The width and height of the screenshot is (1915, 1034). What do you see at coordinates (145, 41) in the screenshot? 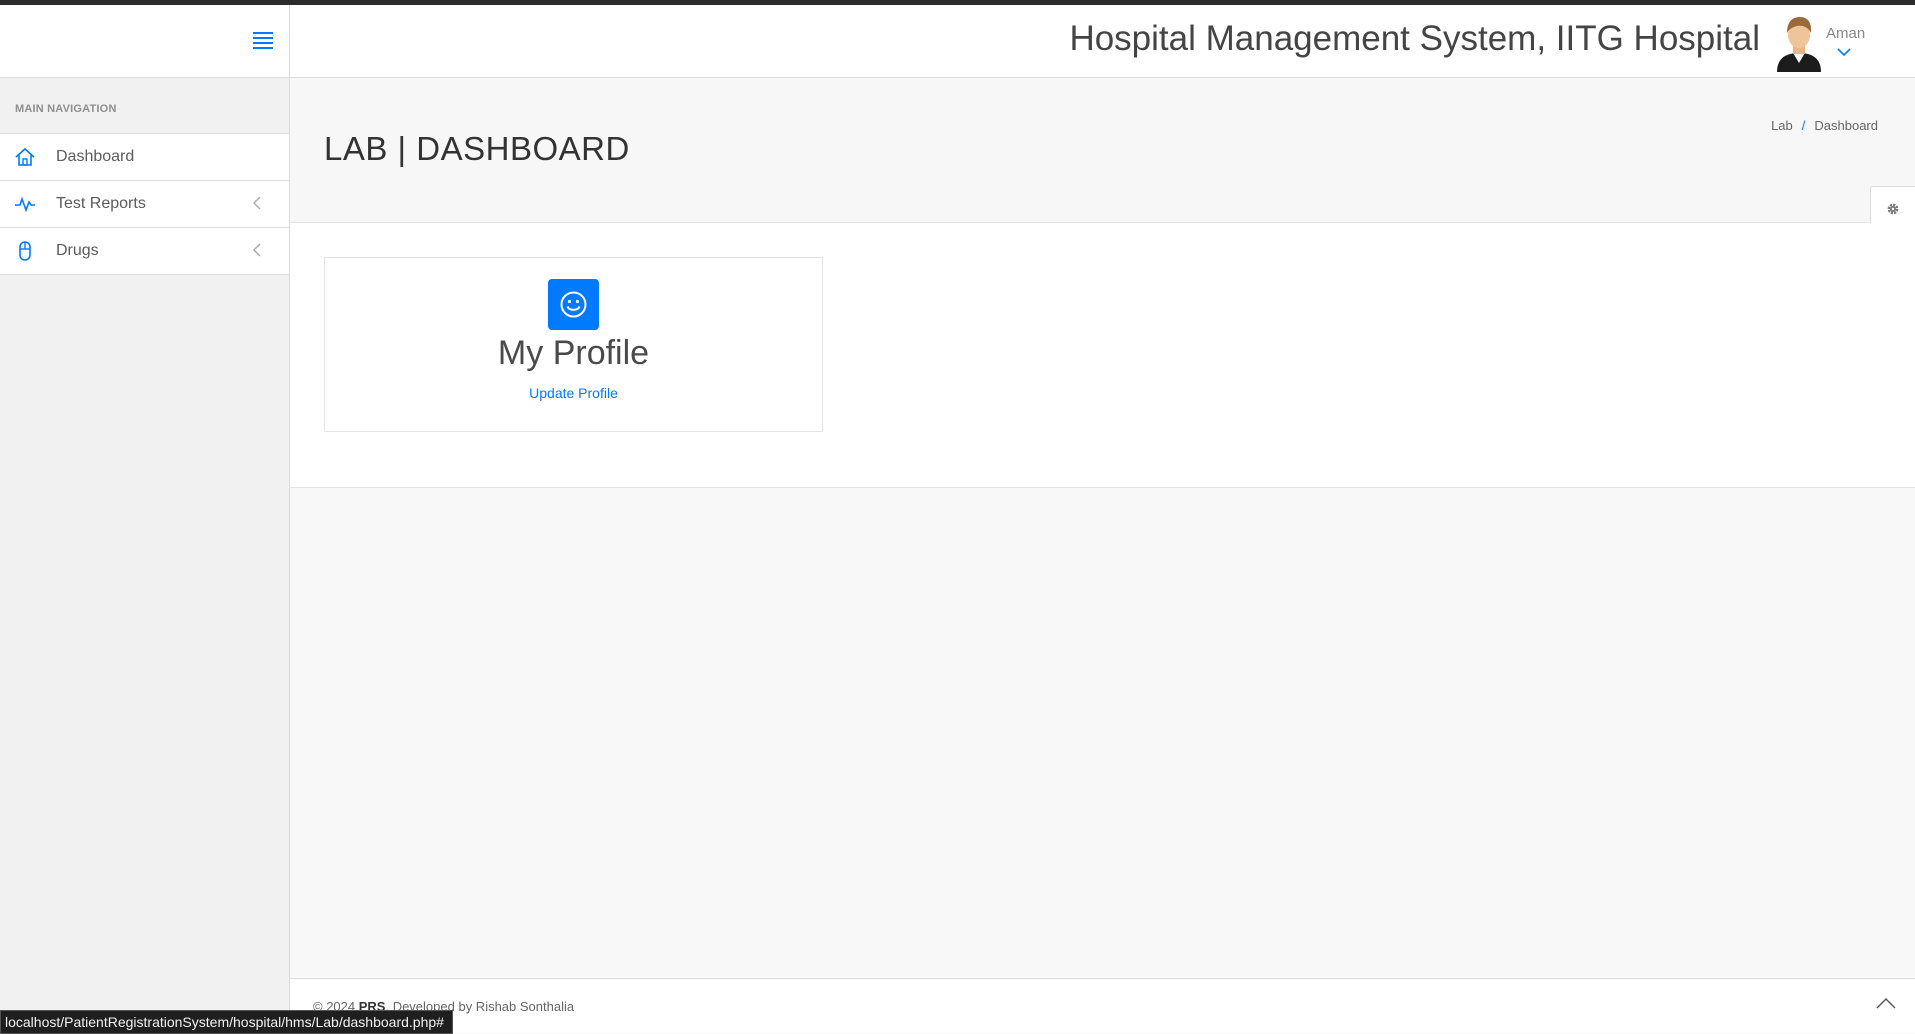
I see `brand-area` at bounding box center [145, 41].